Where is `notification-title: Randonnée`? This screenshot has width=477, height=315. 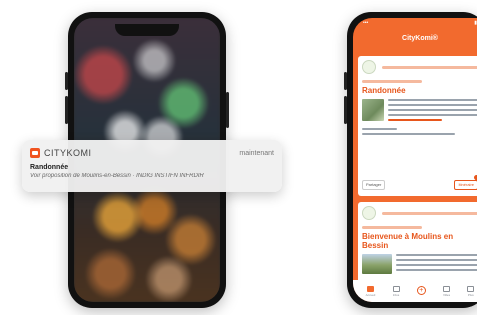
notification-title: Randonnée is located at coordinates (49, 167).